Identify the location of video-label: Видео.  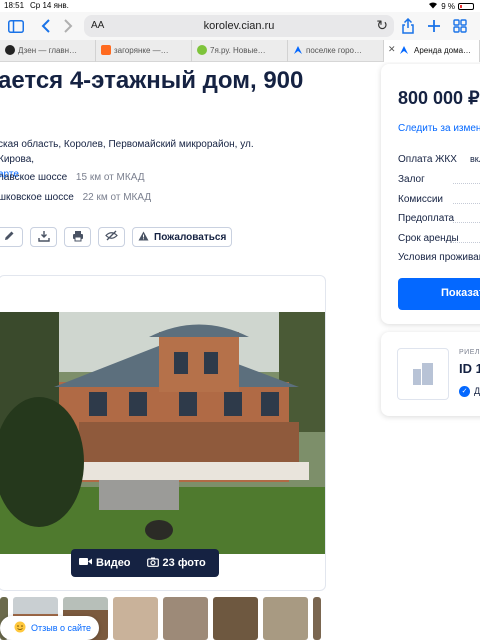
(113, 563).